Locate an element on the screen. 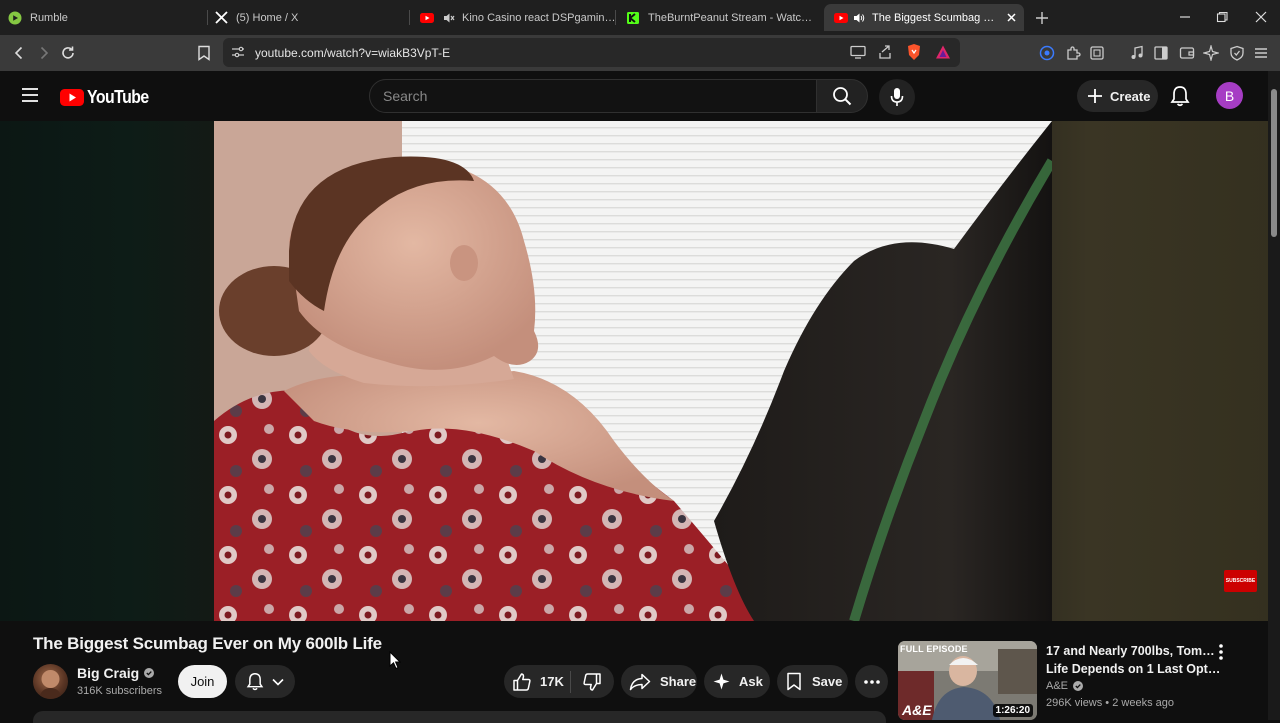  tab-rumble: Rumble is located at coordinates (108, 17).